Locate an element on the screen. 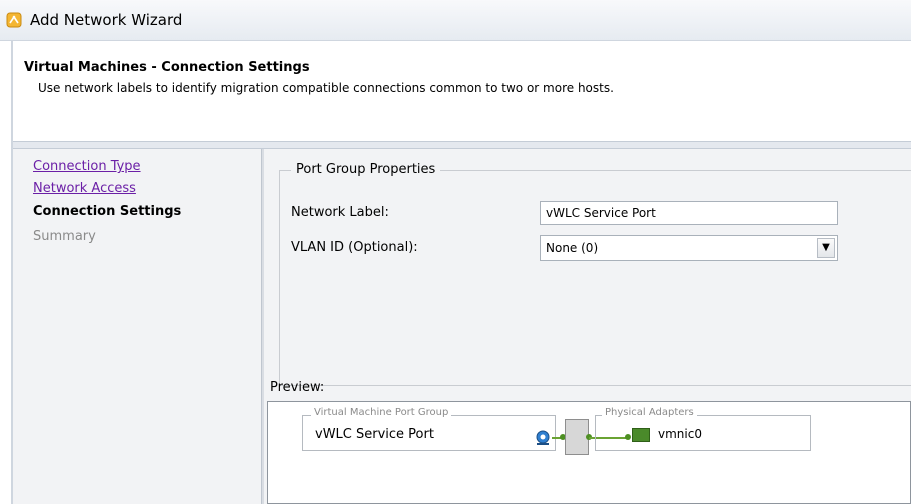 The width and height of the screenshot is (911, 504). title-bar: Add Network Wizard is located at coordinates (455, 20).